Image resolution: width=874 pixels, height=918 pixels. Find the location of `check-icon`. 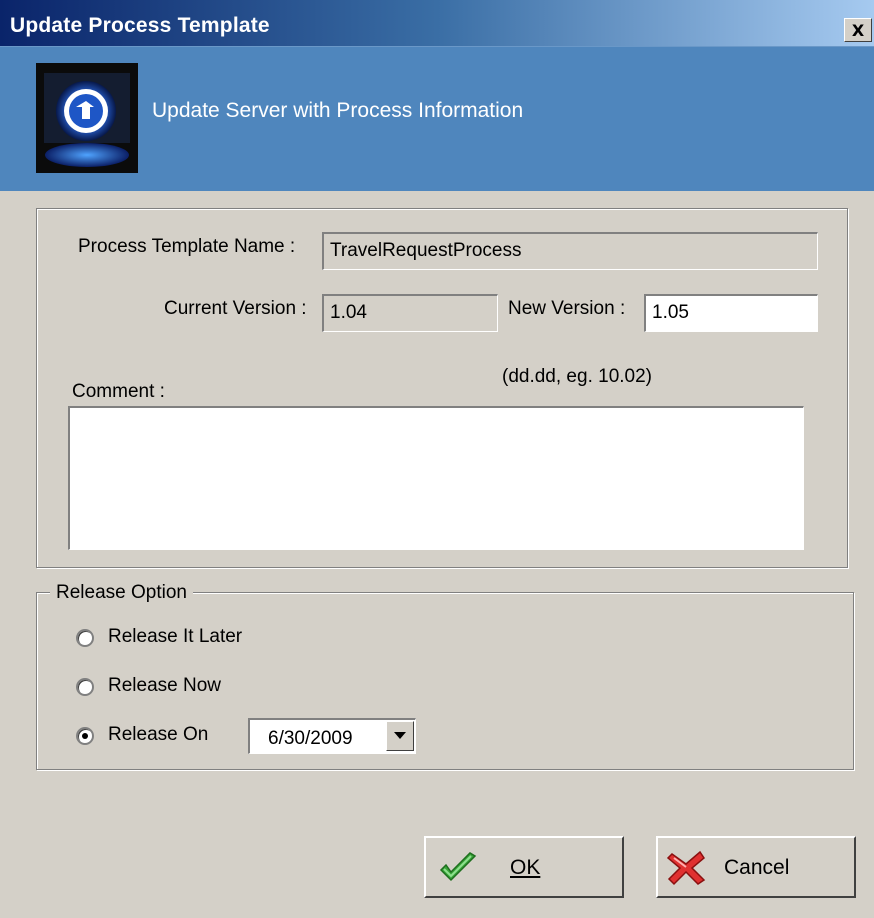

check-icon is located at coordinates (458, 867).